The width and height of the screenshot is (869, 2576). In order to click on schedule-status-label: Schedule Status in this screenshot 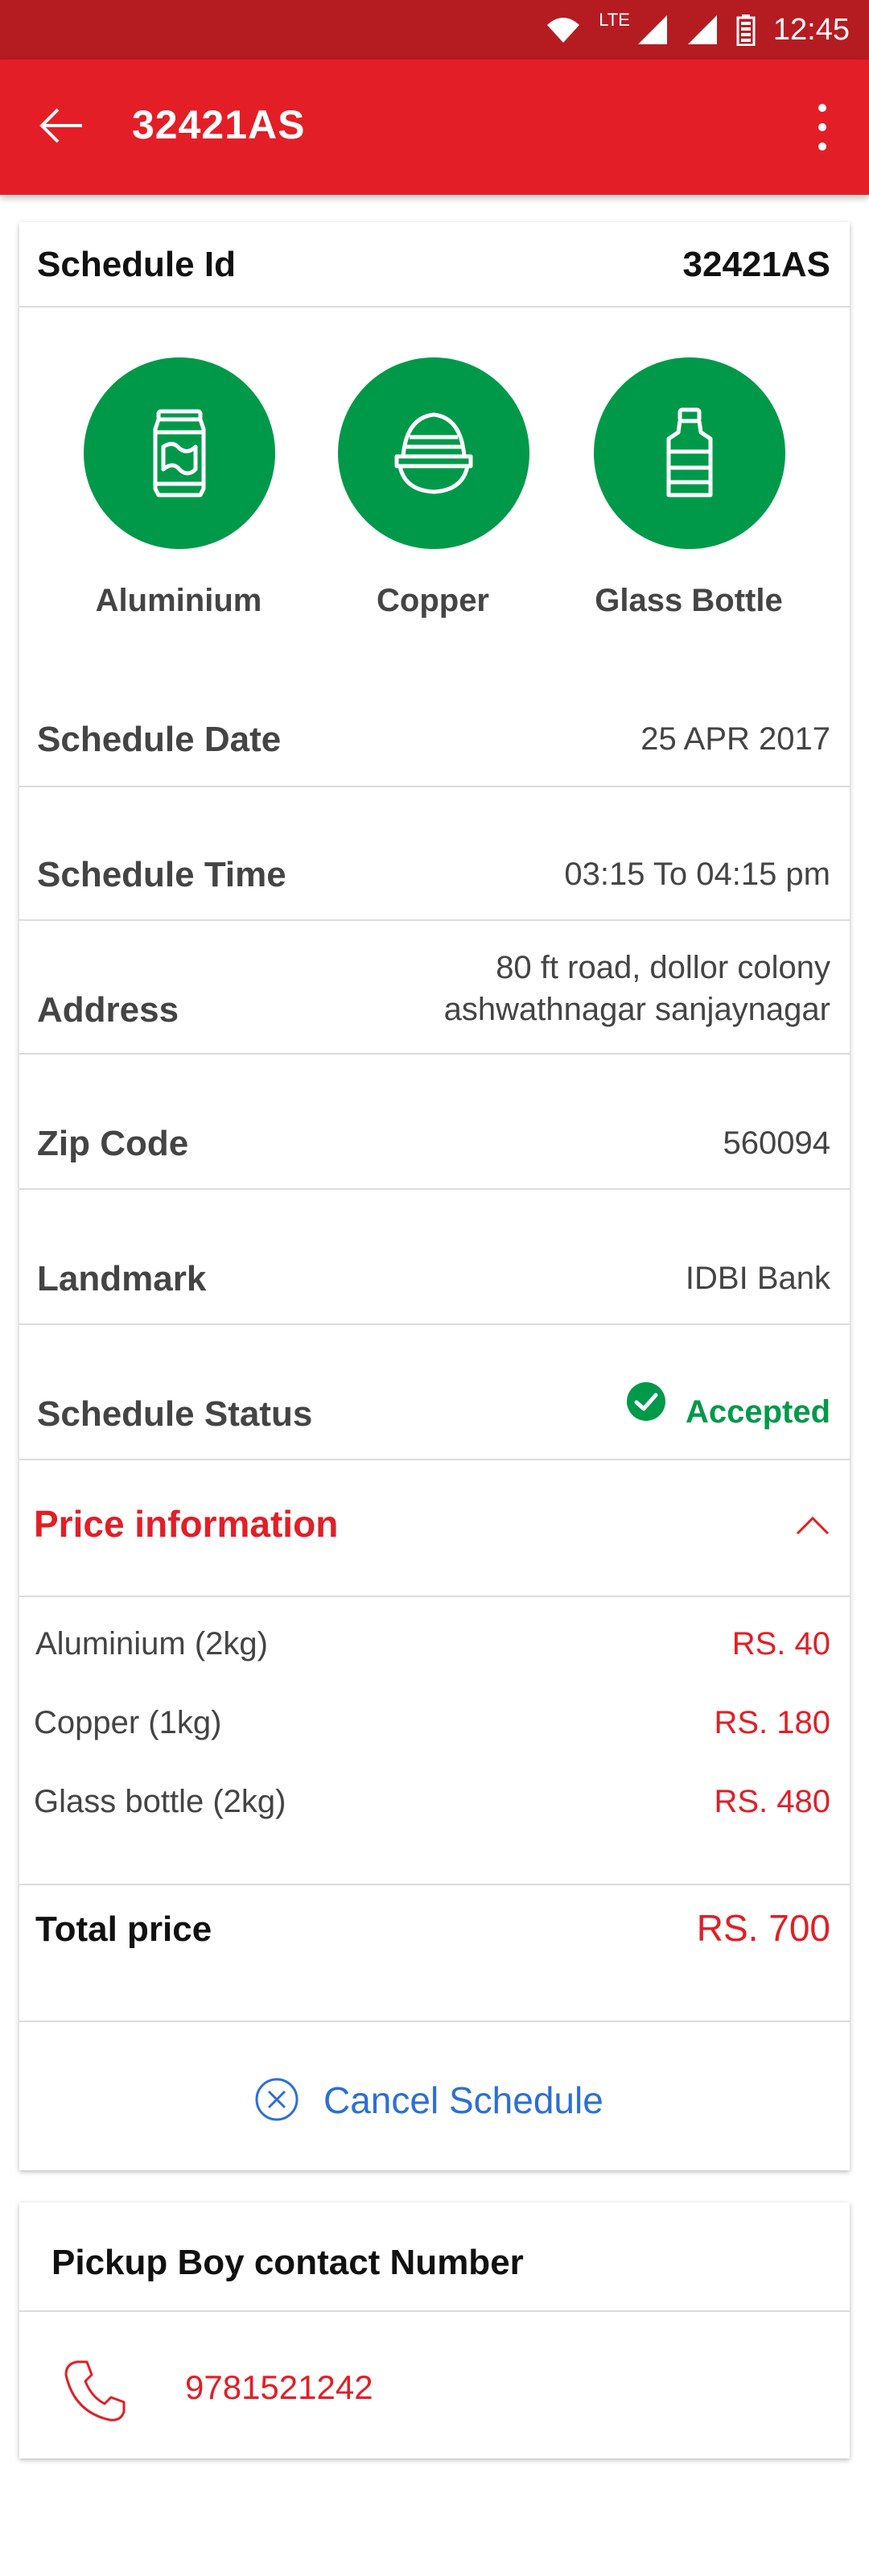, I will do `click(175, 1414)`.